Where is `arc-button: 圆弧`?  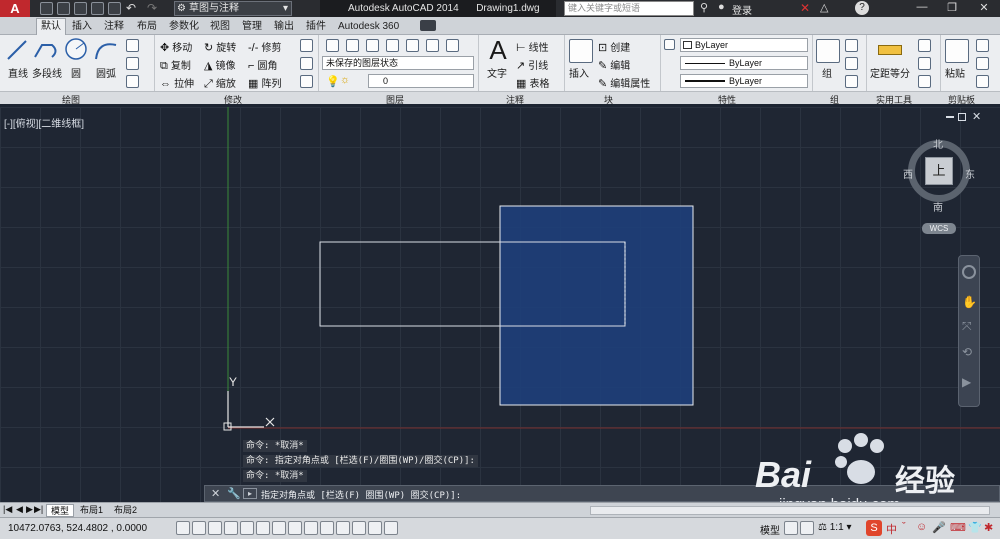 arc-button: 圆弧 is located at coordinates (106, 58).